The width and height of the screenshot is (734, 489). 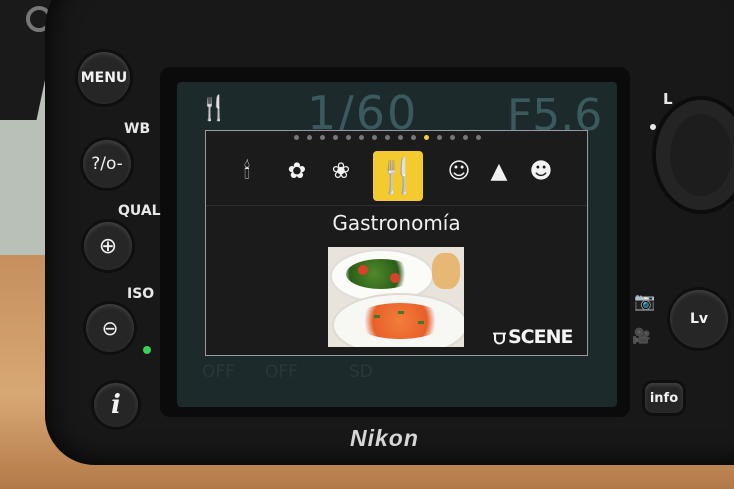 I want to click on zoom-in-button: ⊕, so click(x=108, y=246).